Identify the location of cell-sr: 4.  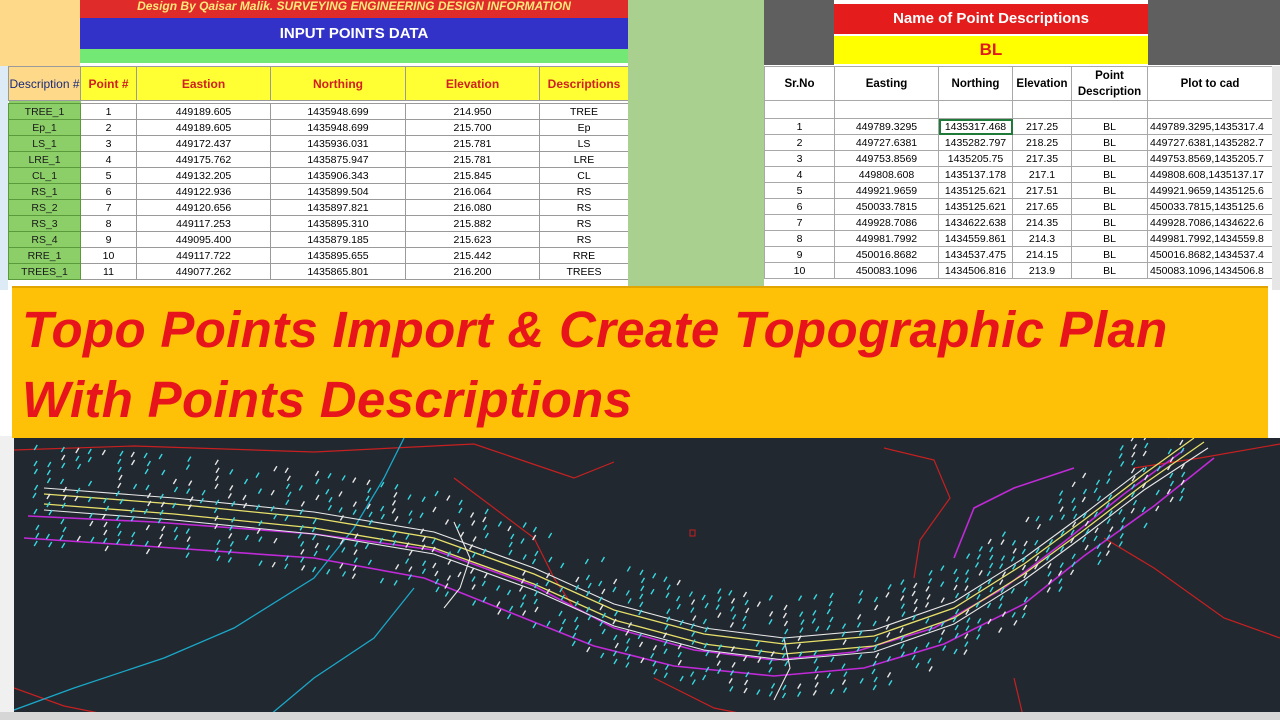
(799, 174).